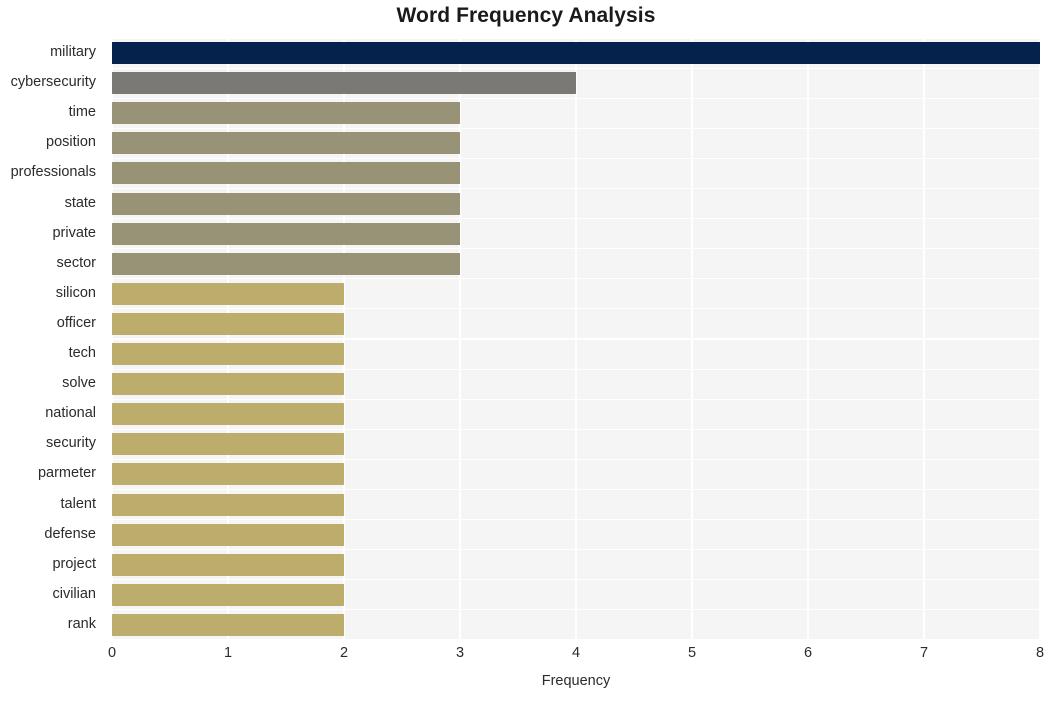  What do you see at coordinates (74, 563) in the screenshot?
I see `y-axis-tick-label: project` at bounding box center [74, 563].